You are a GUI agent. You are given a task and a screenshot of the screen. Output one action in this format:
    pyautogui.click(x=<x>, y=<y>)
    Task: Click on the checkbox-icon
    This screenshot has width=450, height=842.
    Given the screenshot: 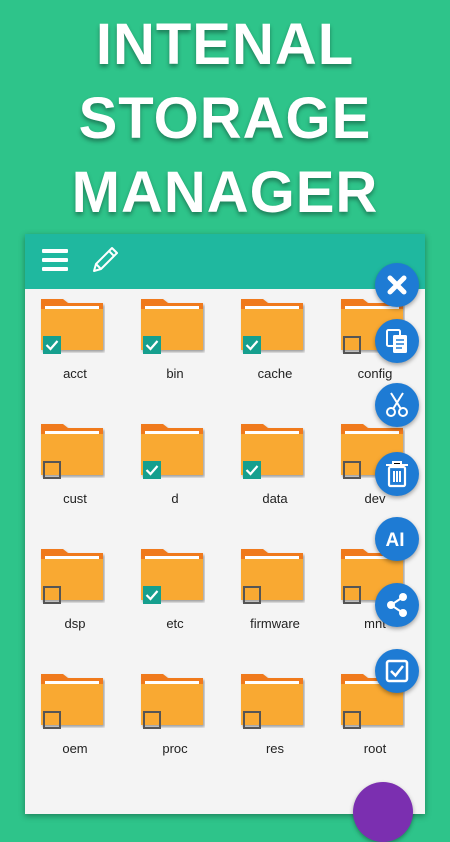 What is the action you would take?
    pyautogui.click(x=397, y=671)
    